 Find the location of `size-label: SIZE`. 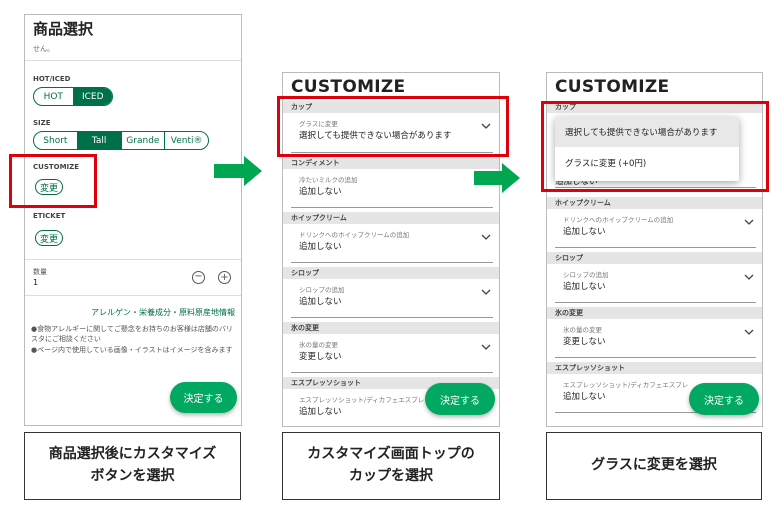

size-label: SIZE is located at coordinates (42, 123).